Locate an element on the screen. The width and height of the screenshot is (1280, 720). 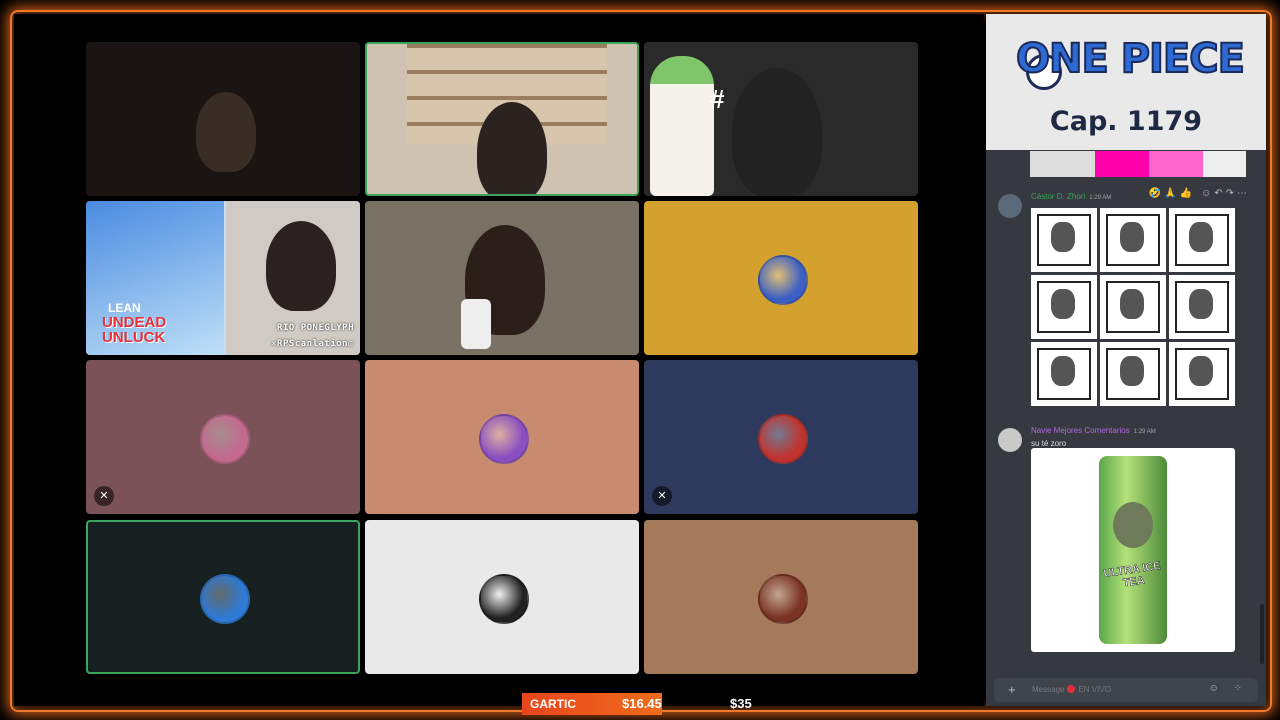
credit-line-2: ✕RPScanlation◎ is located at coordinates (312, 344).